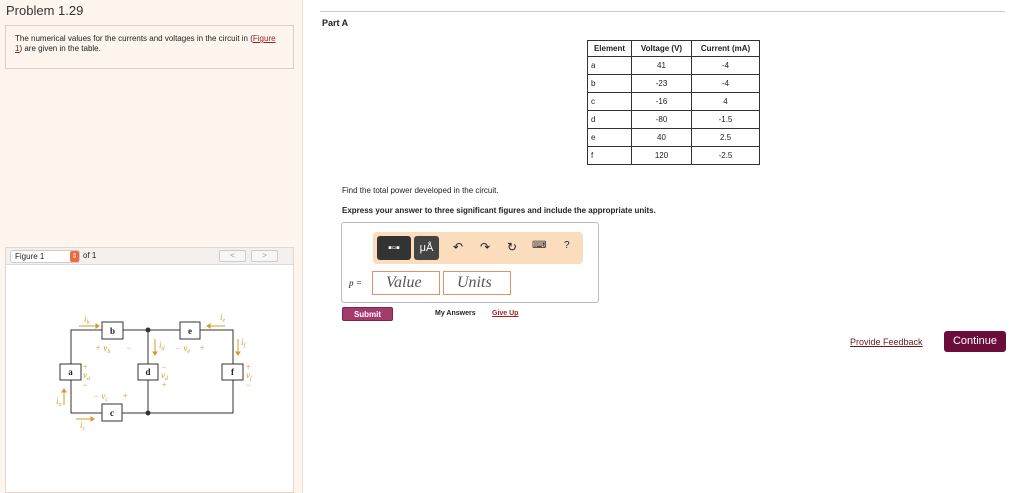  I want to click on current-ie-label: ie, so click(223, 318).